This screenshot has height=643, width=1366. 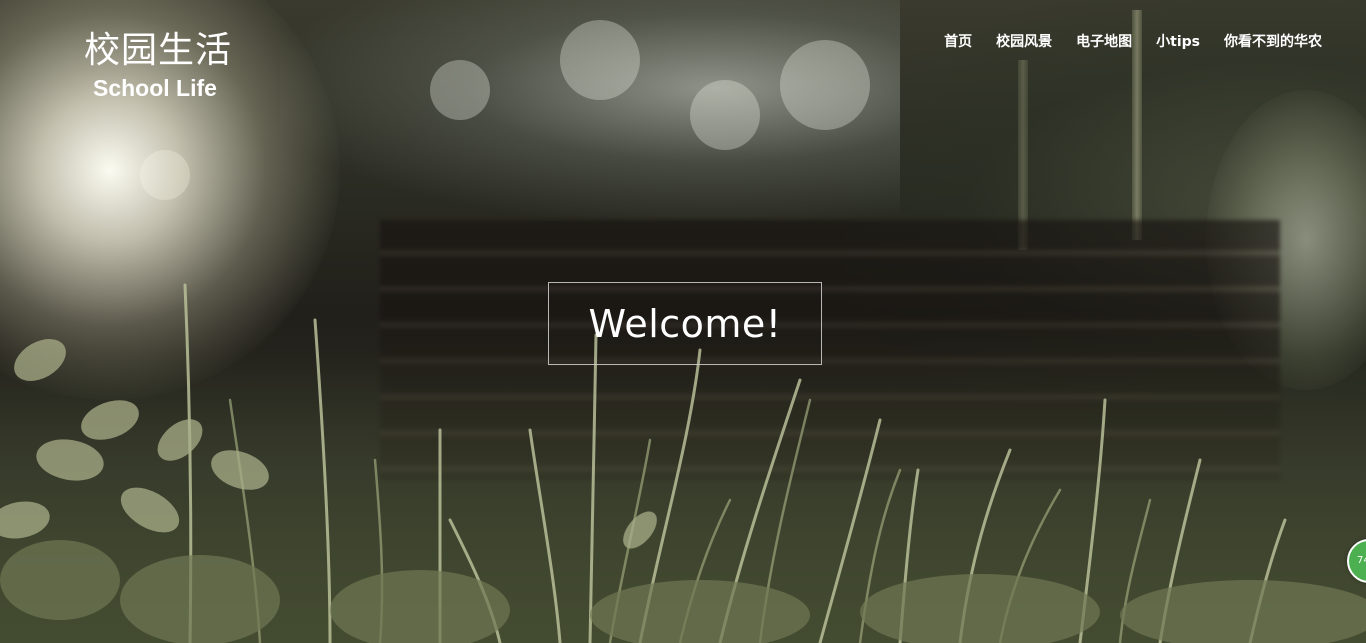 What do you see at coordinates (958, 42) in the screenshot?
I see `nav-item-home: 首页` at bounding box center [958, 42].